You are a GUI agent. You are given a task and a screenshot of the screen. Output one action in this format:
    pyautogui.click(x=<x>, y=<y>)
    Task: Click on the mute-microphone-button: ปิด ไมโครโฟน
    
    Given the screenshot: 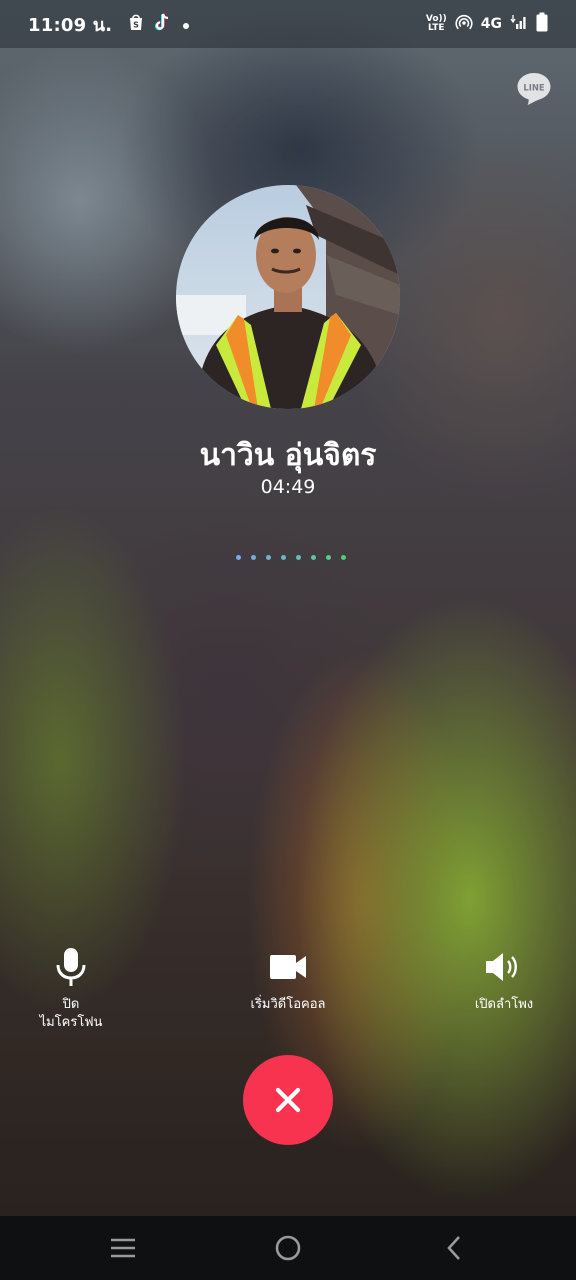 What is the action you would take?
    pyautogui.click(x=73, y=988)
    